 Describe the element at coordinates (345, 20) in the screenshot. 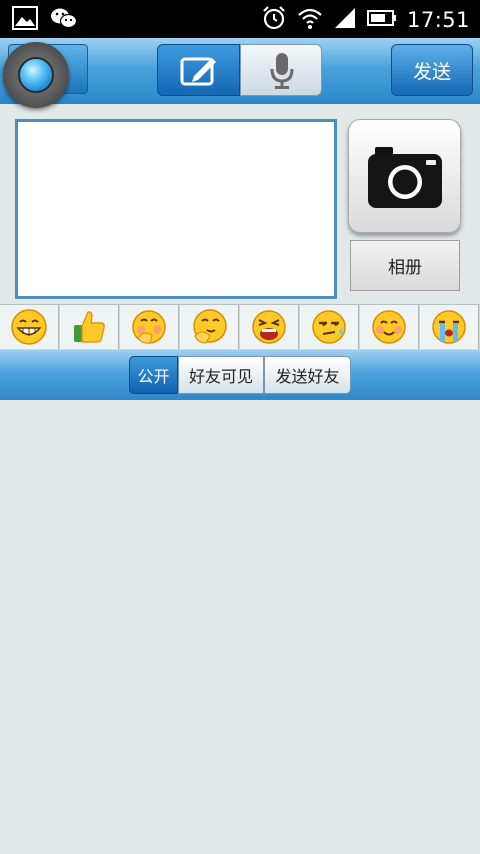

I see `signal-icon` at that location.